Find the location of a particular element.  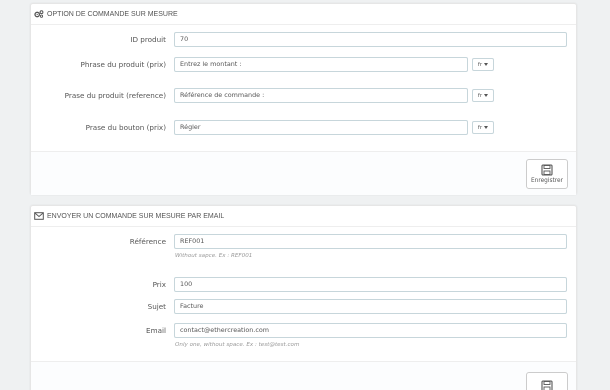

email-row: Email contact@ethercreation.com is located at coordinates (303, 330).